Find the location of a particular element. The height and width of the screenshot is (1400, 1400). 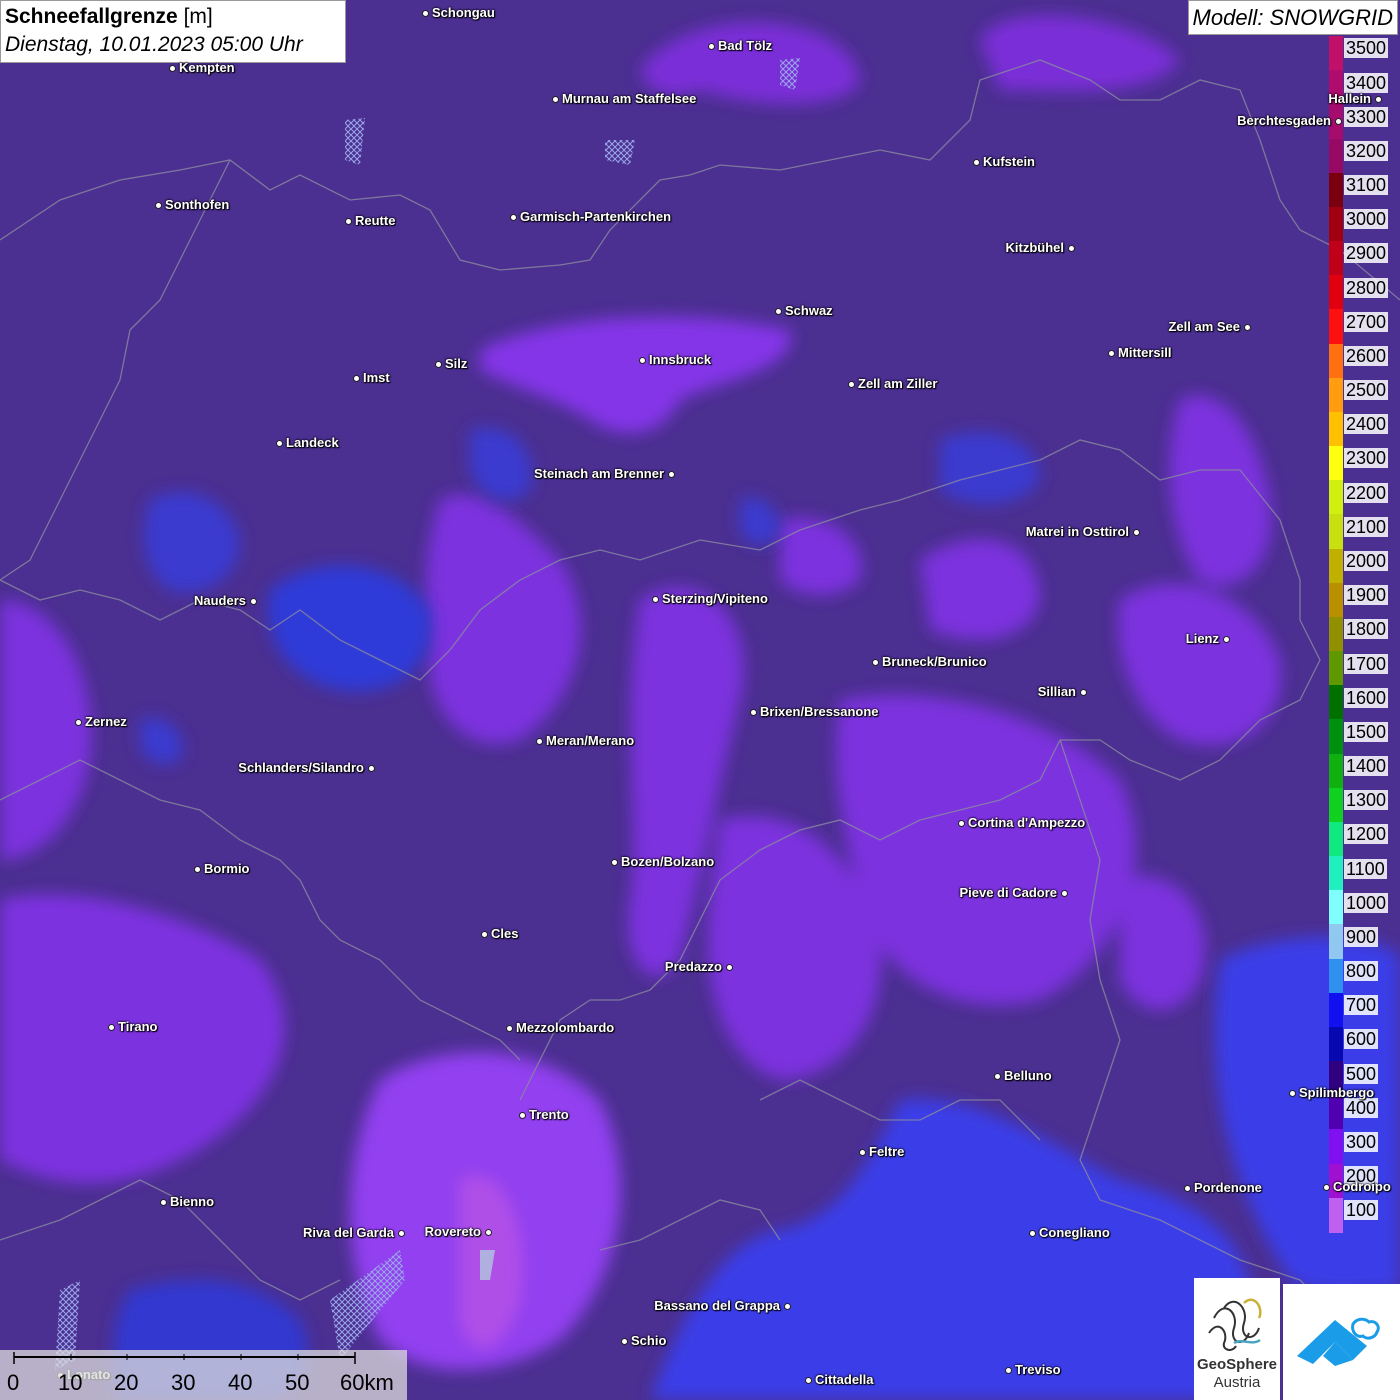

city-label: Bozen/Bolzano is located at coordinates (667, 862).